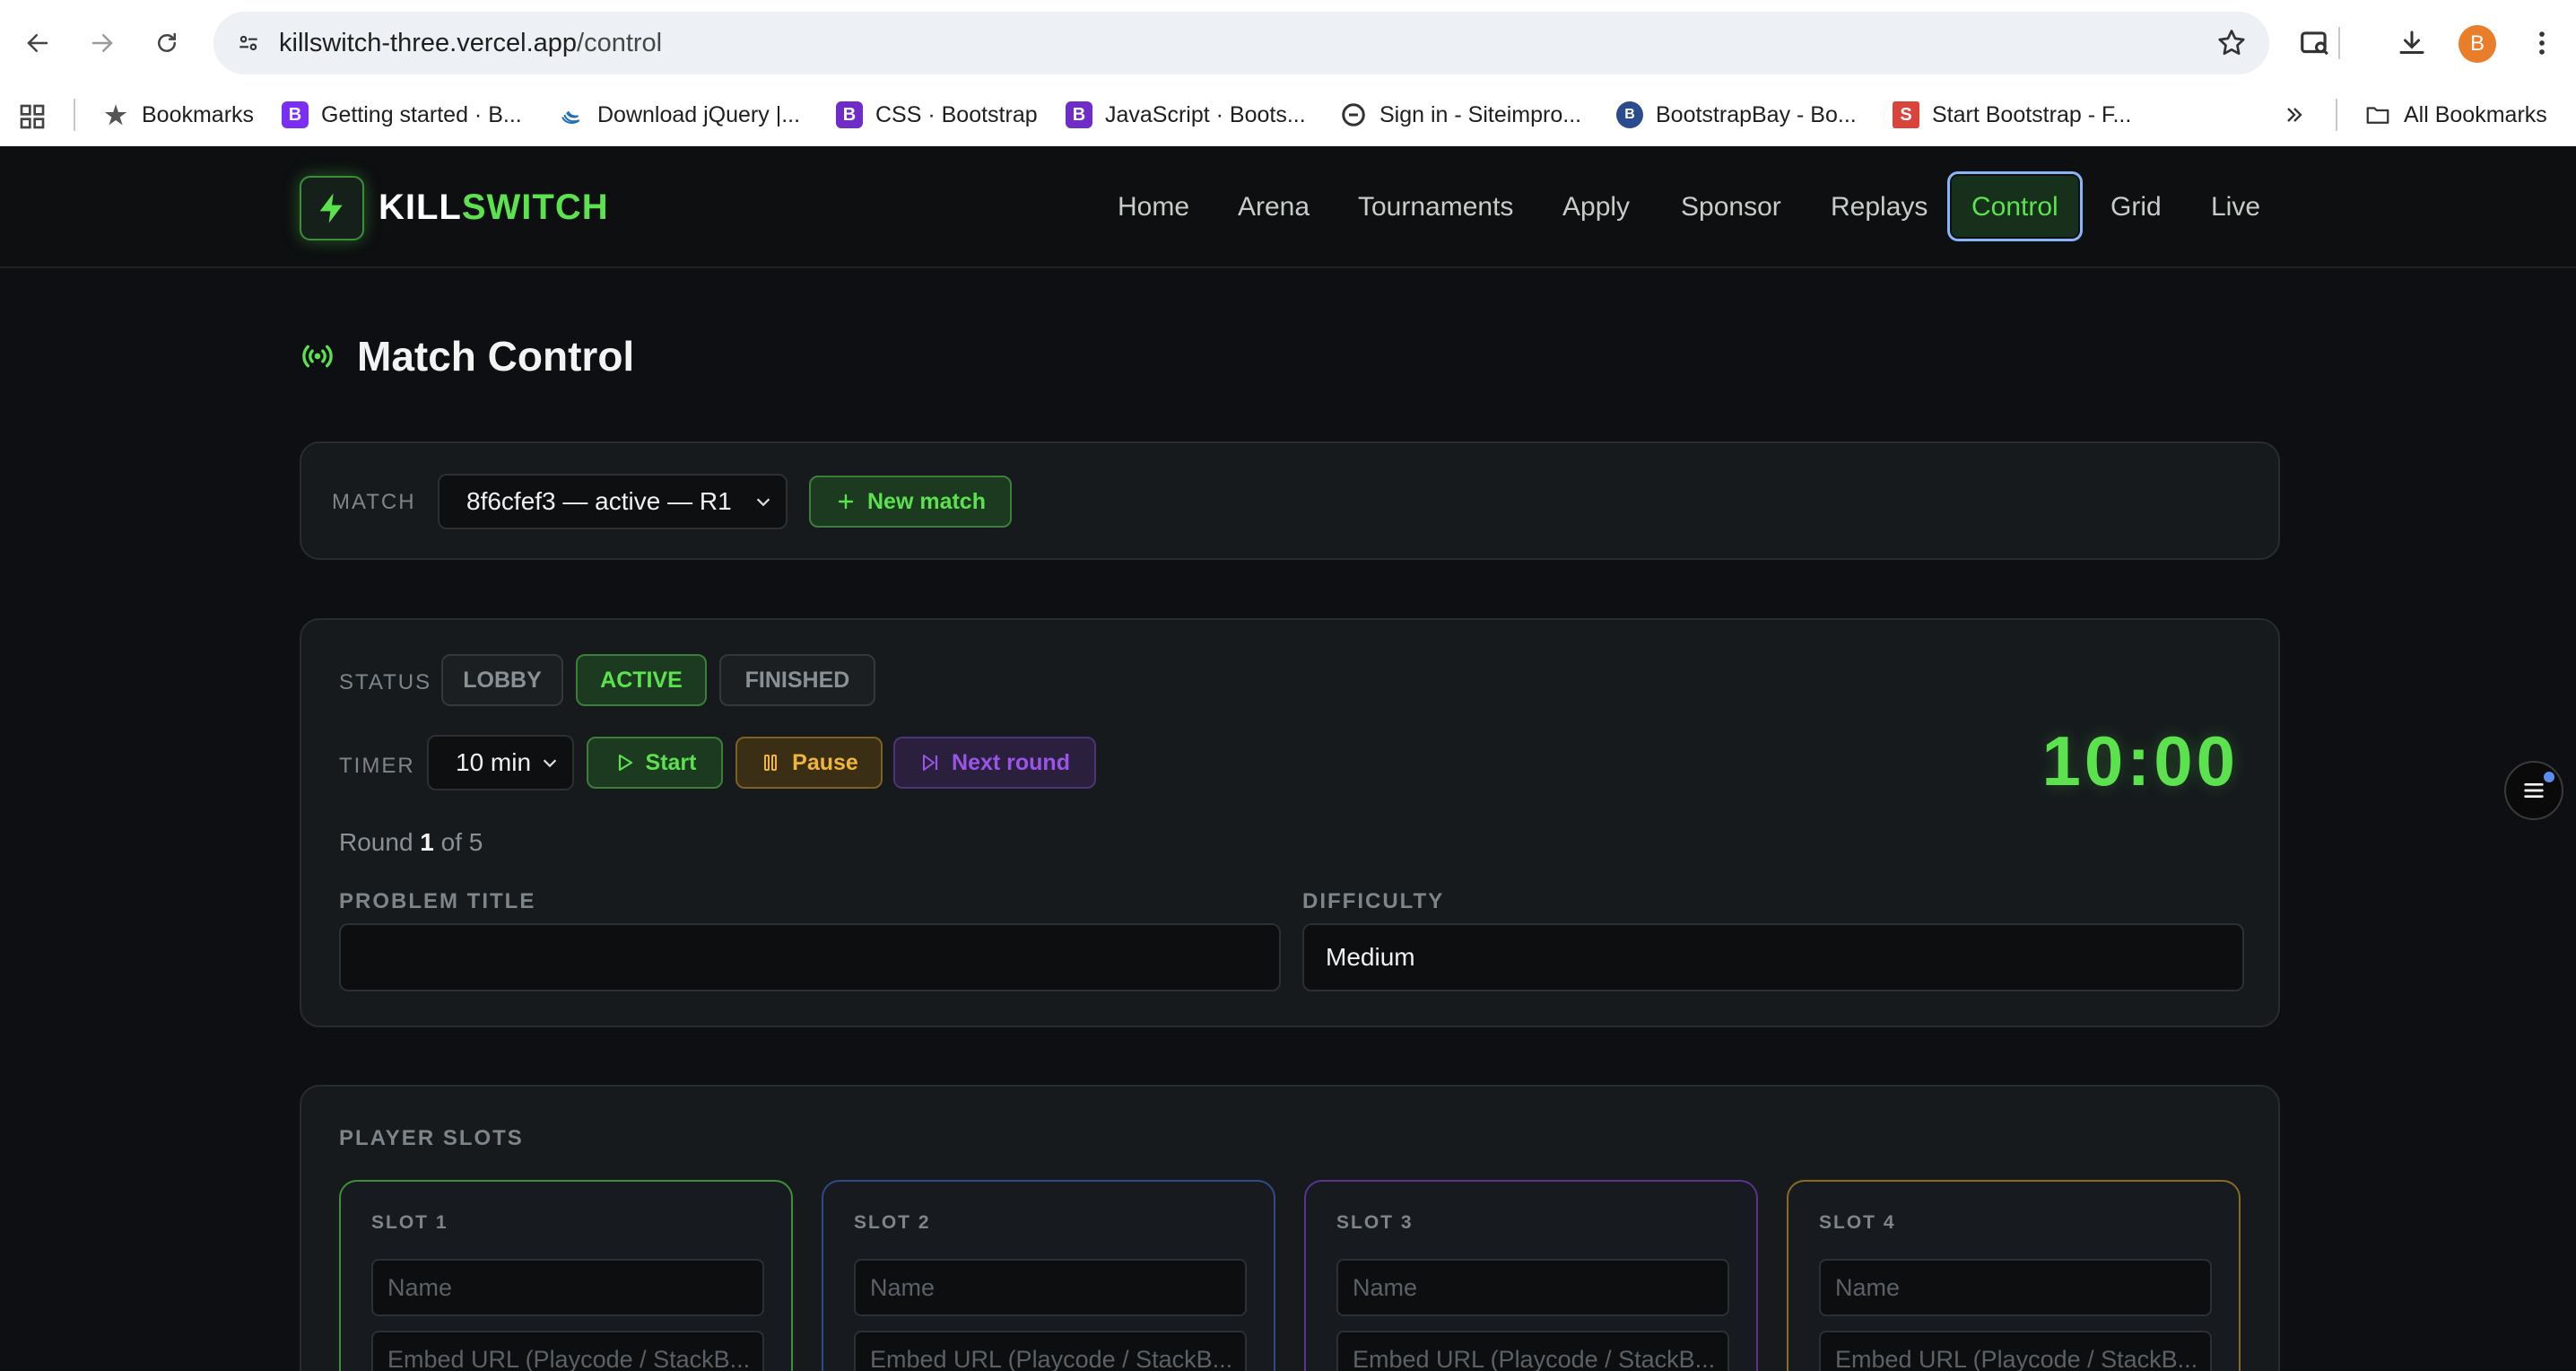  What do you see at coordinates (1731, 207) in the screenshot?
I see `nav-sponsor: Sponsor` at bounding box center [1731, 207].